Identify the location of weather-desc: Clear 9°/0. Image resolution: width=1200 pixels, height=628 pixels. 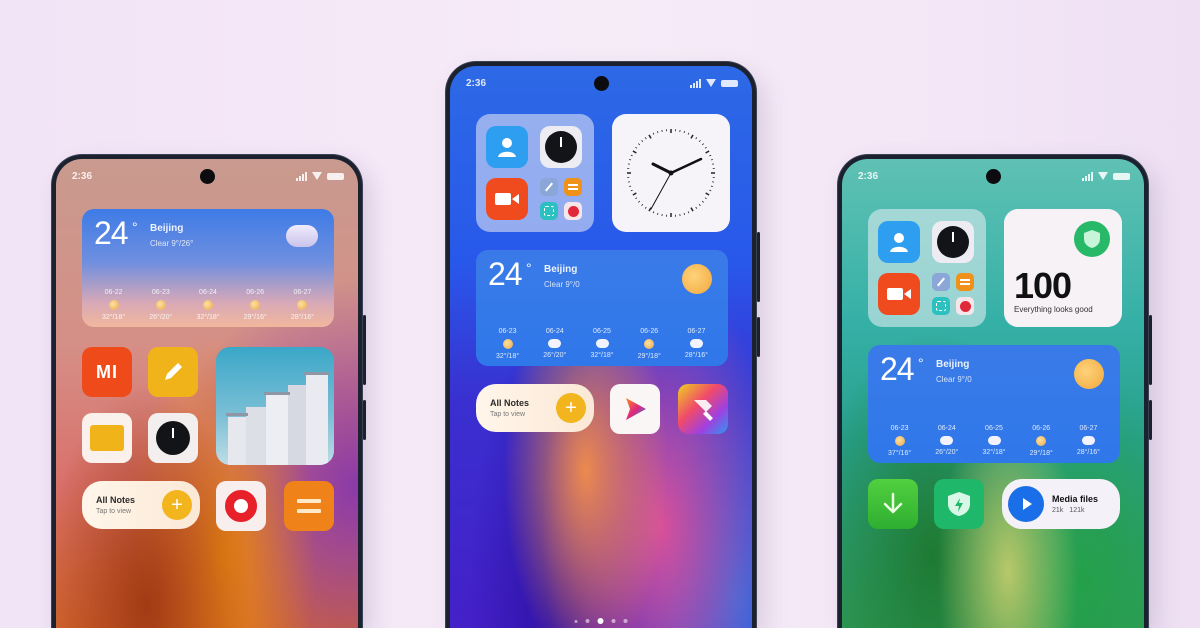
(562, 284).